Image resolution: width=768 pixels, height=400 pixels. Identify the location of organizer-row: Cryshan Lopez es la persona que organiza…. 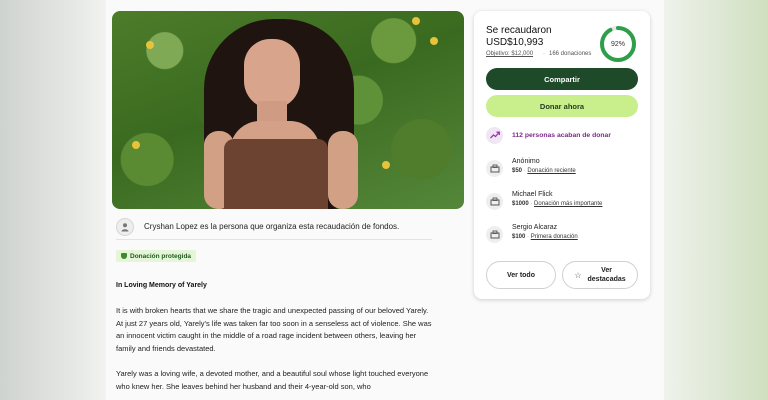
(274, 227).